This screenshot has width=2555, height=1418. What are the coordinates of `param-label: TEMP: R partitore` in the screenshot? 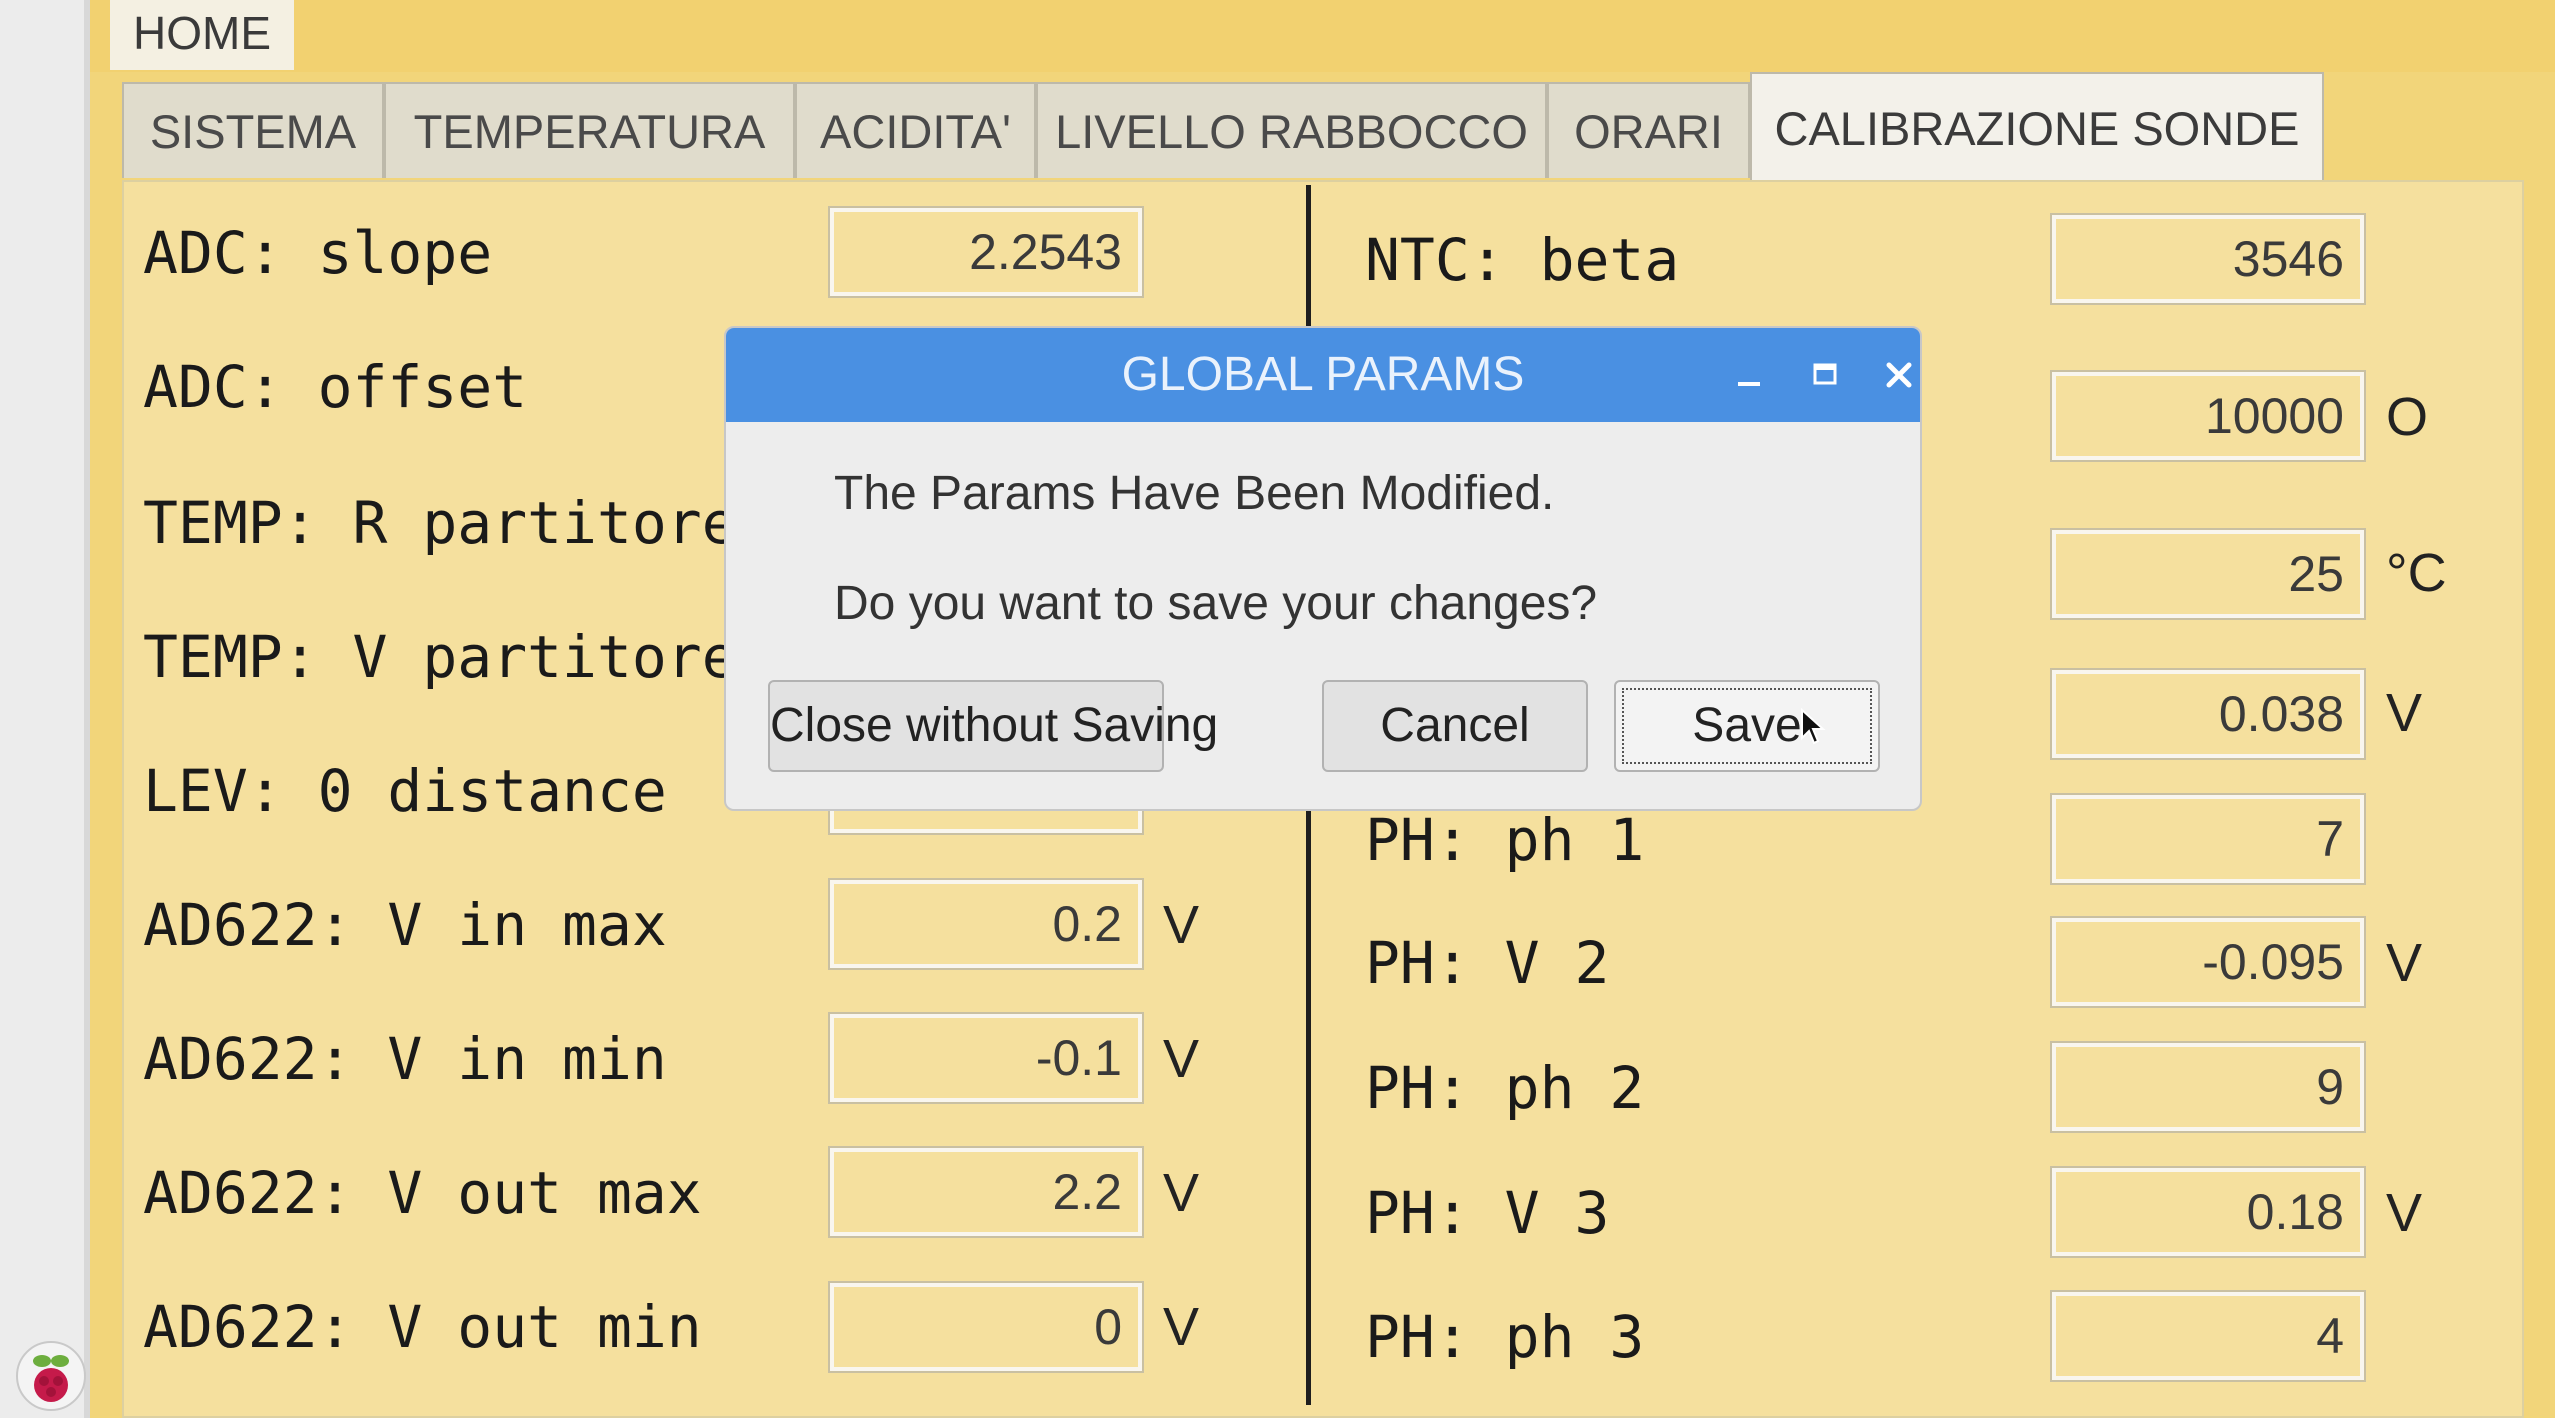 It's located at (440, 523).